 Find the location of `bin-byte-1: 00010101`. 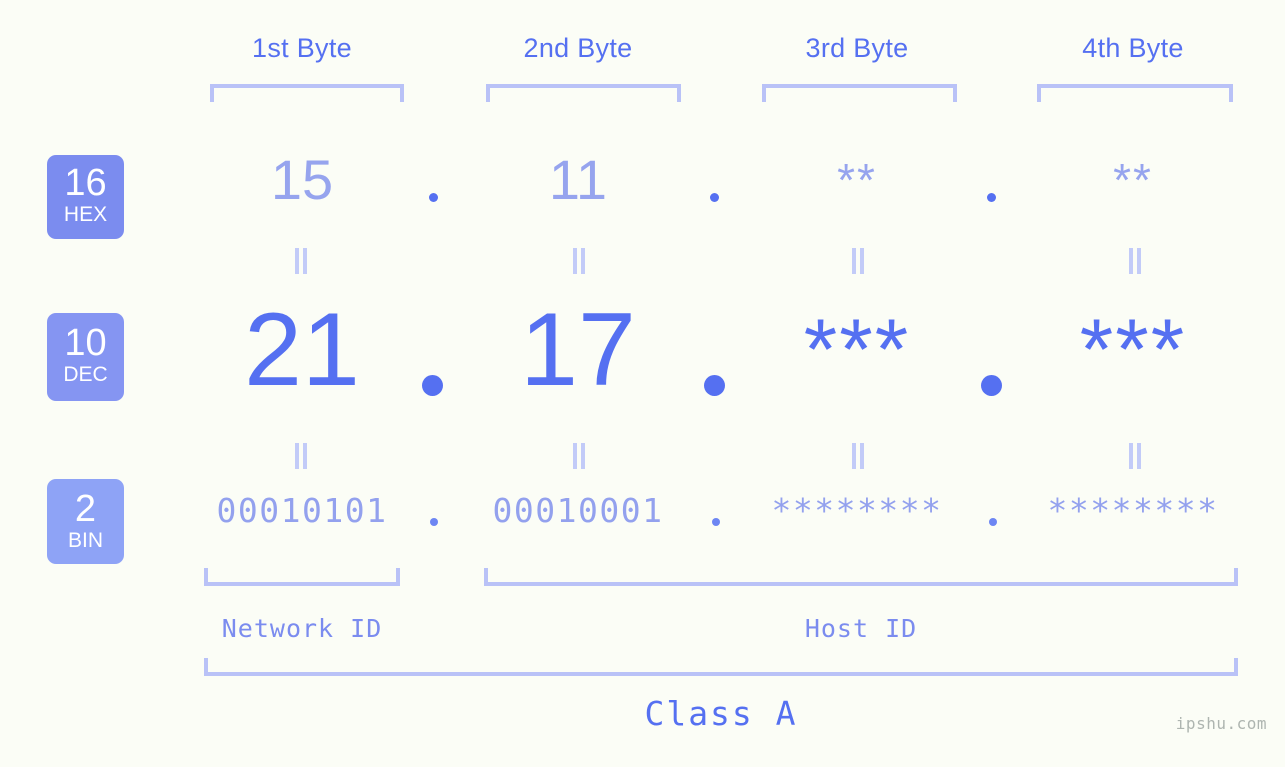

bin-byte-1: 00010101 is located at coordinates (302, 510).